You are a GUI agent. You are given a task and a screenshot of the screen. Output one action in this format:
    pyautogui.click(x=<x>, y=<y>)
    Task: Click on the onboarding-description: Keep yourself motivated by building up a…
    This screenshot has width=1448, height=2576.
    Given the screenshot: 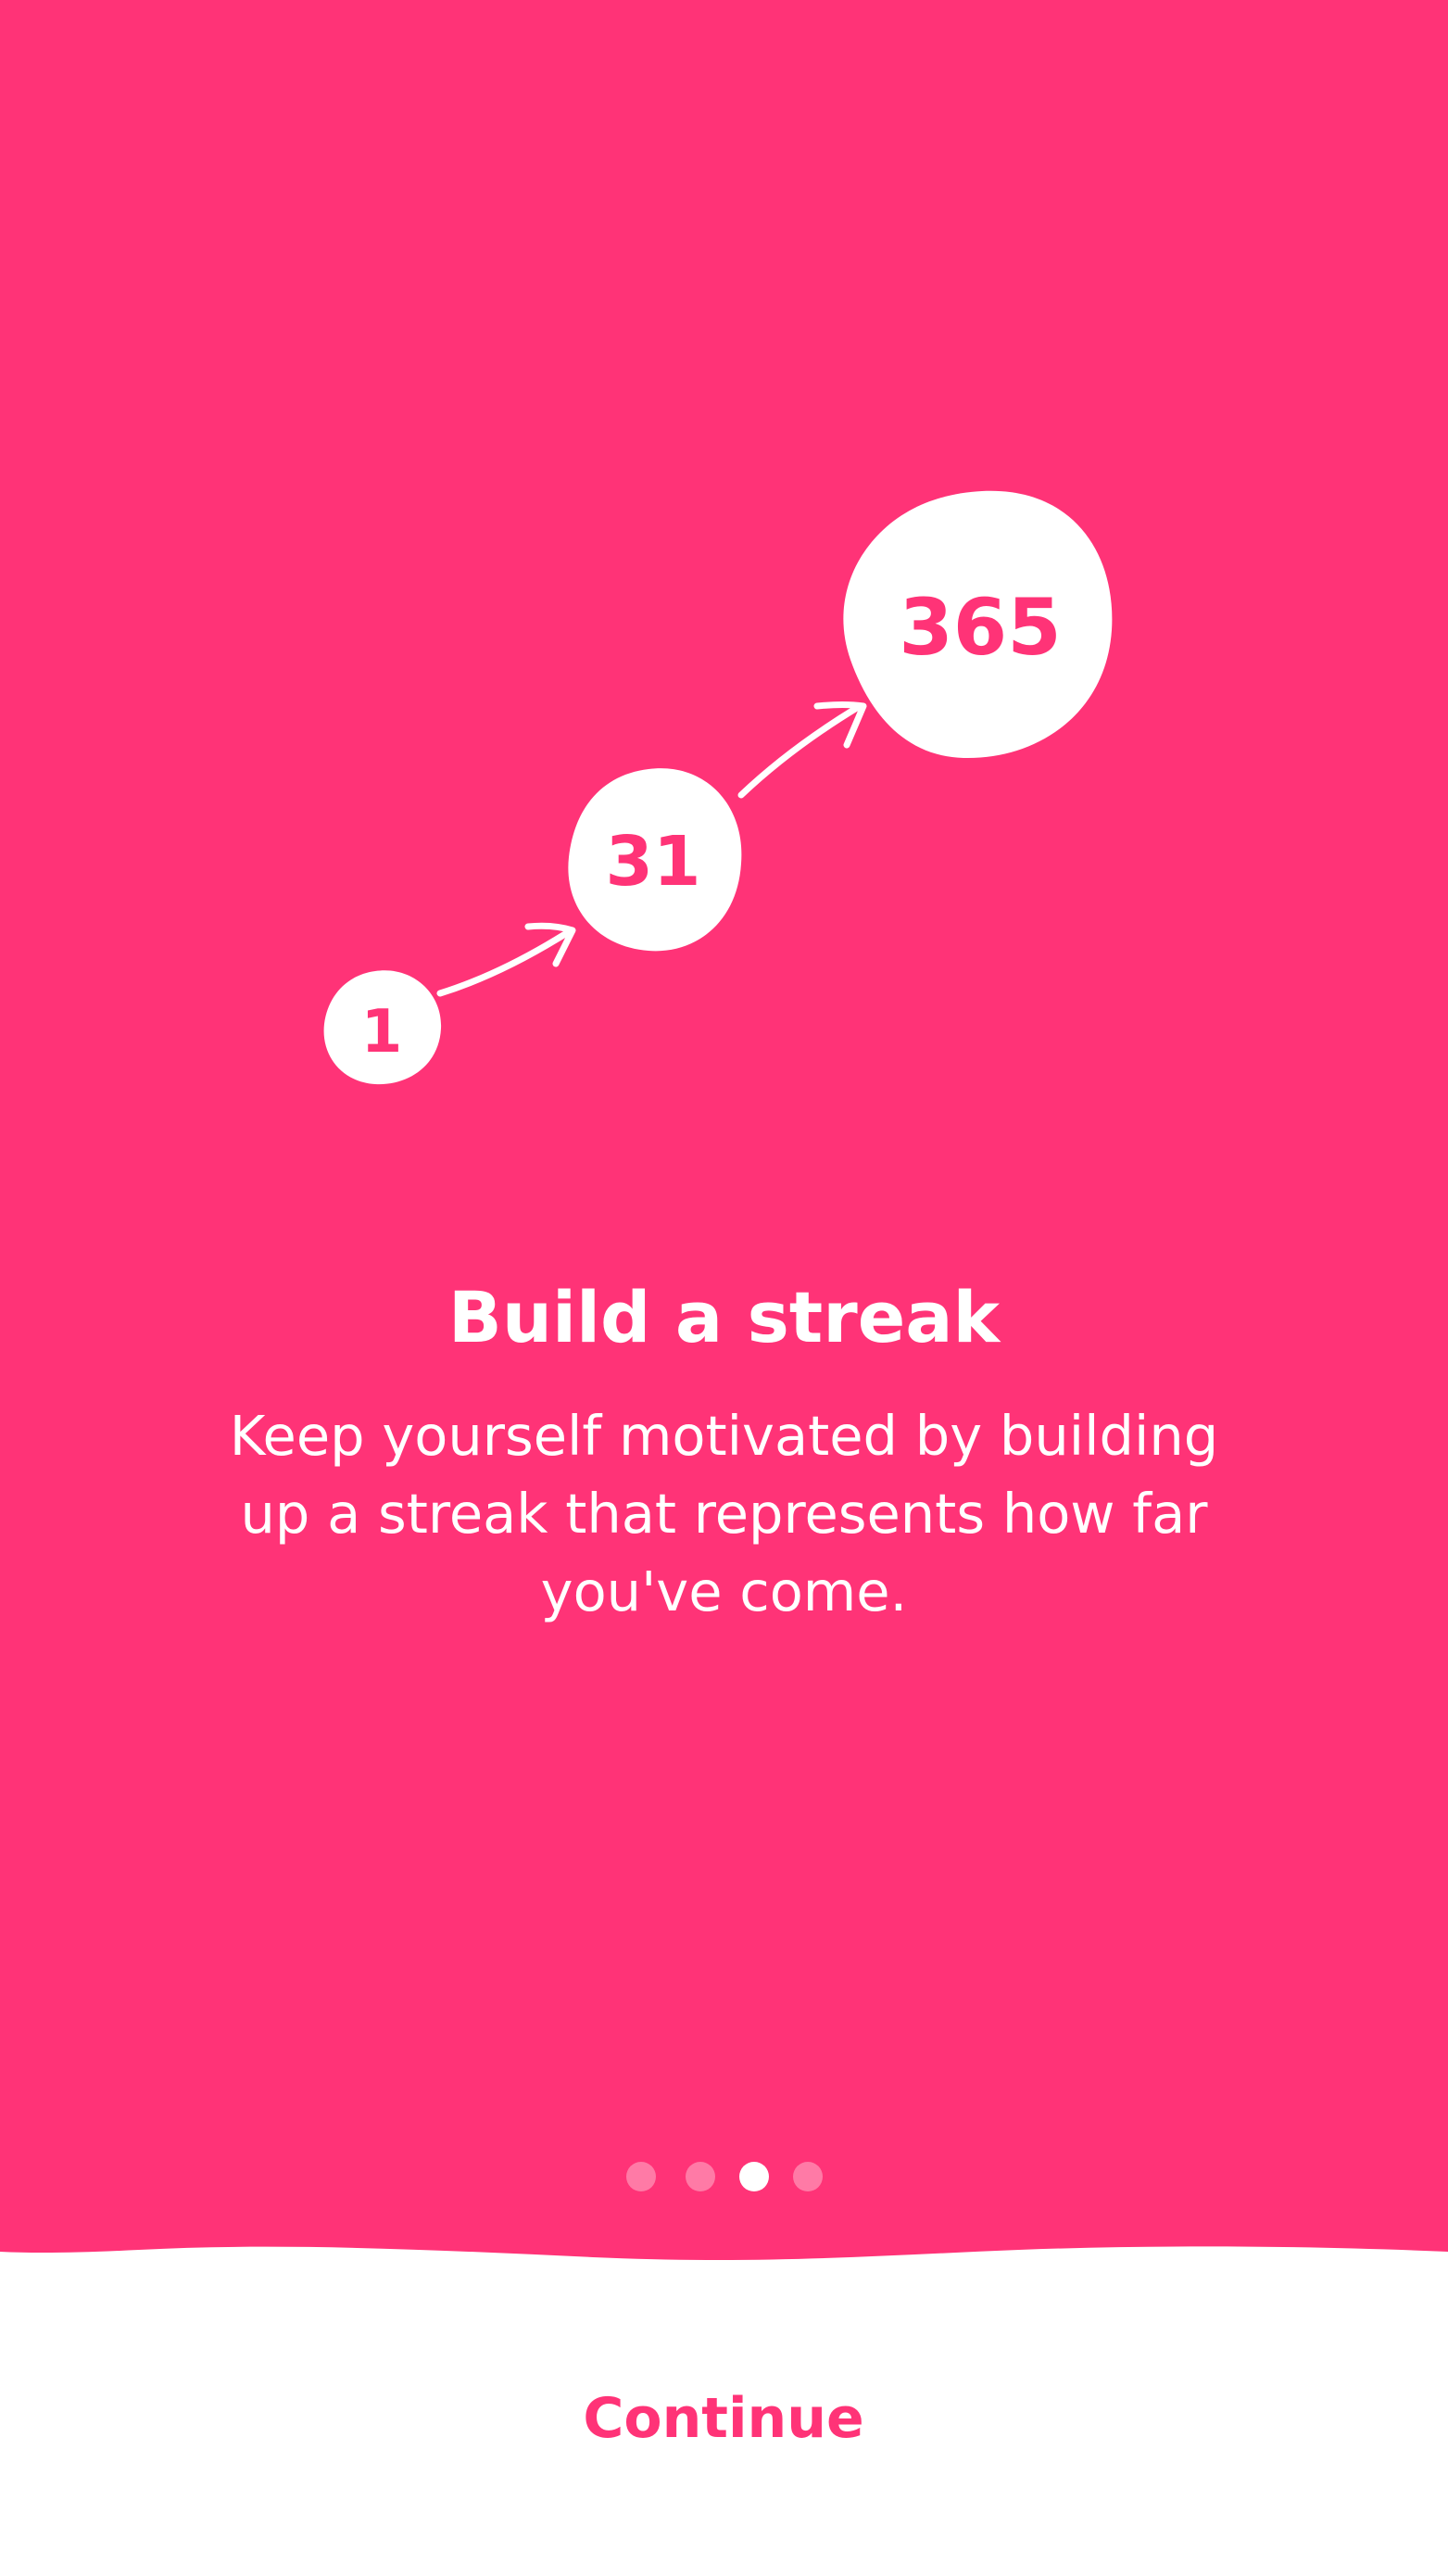 What is the action you would take?
    pyautogui.click(x=724, y=1514)
    